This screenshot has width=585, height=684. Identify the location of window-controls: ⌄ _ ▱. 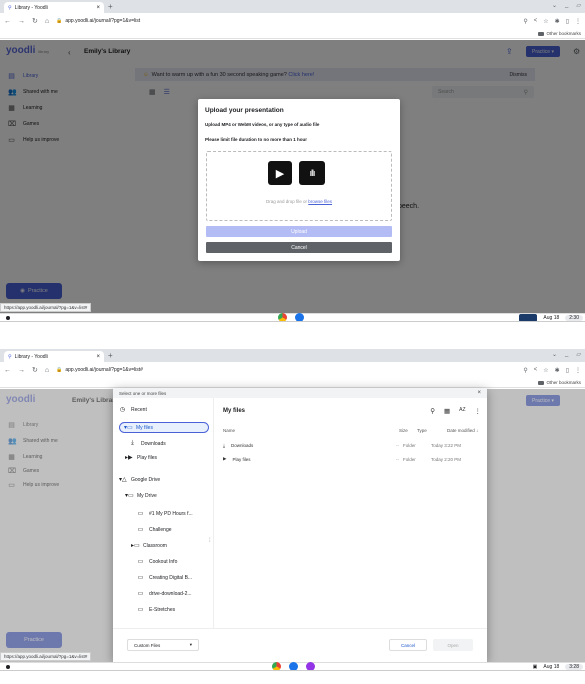
(566, 354).